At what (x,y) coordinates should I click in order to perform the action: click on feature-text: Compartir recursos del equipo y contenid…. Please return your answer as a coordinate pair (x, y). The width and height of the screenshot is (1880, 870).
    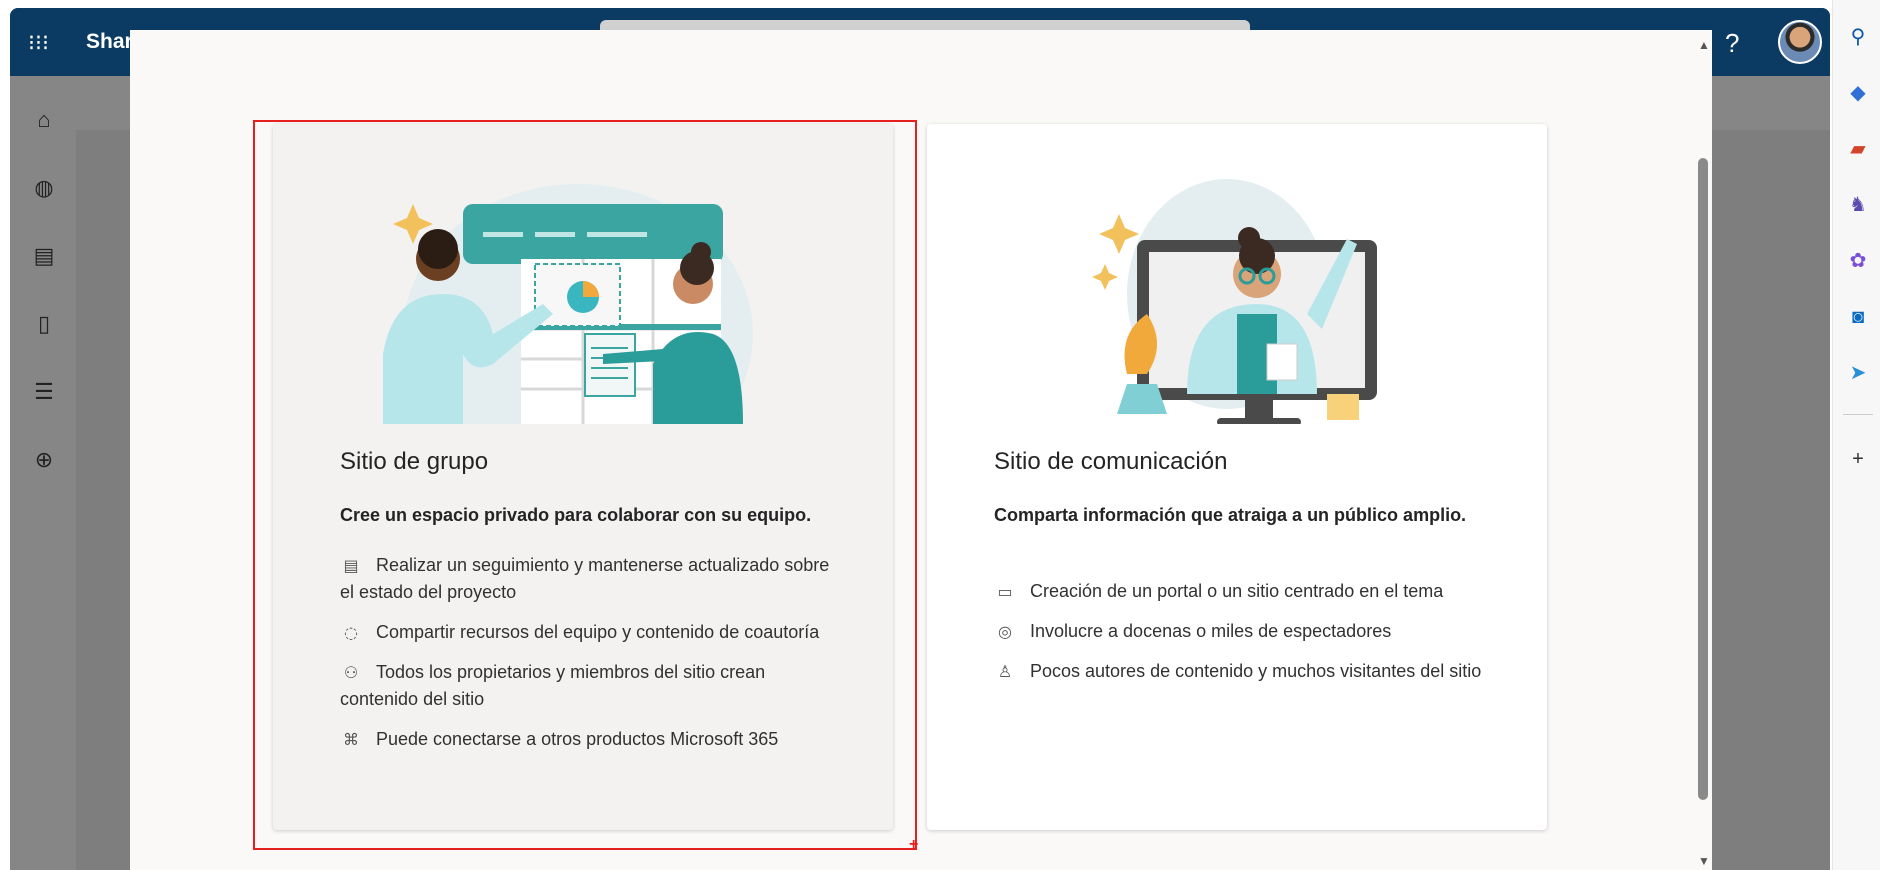
    Looking at the image, I should click on (598, 632).